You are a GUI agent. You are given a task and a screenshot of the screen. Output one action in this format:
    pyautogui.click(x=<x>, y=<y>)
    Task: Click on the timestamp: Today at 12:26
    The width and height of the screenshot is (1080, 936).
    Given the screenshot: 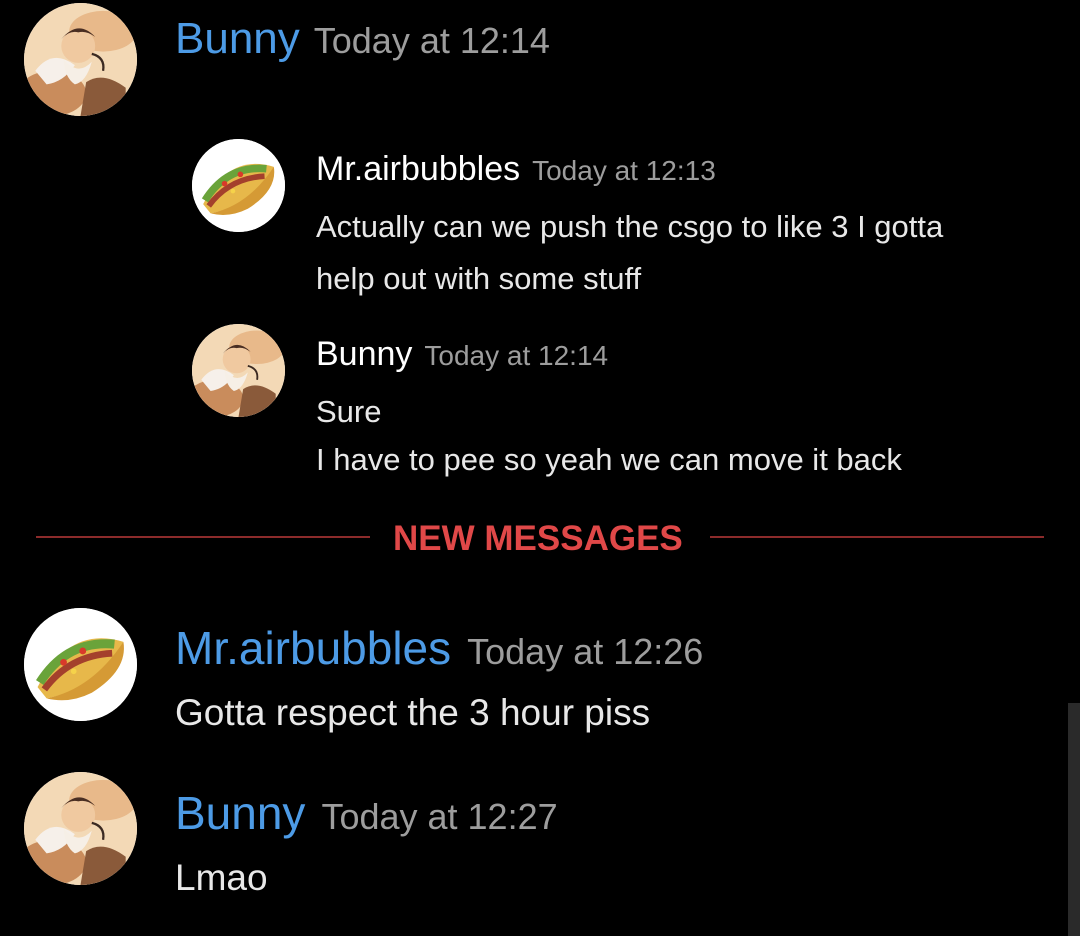 What is the action you would take?
    pyautogui.click(x=585, y=651)
    